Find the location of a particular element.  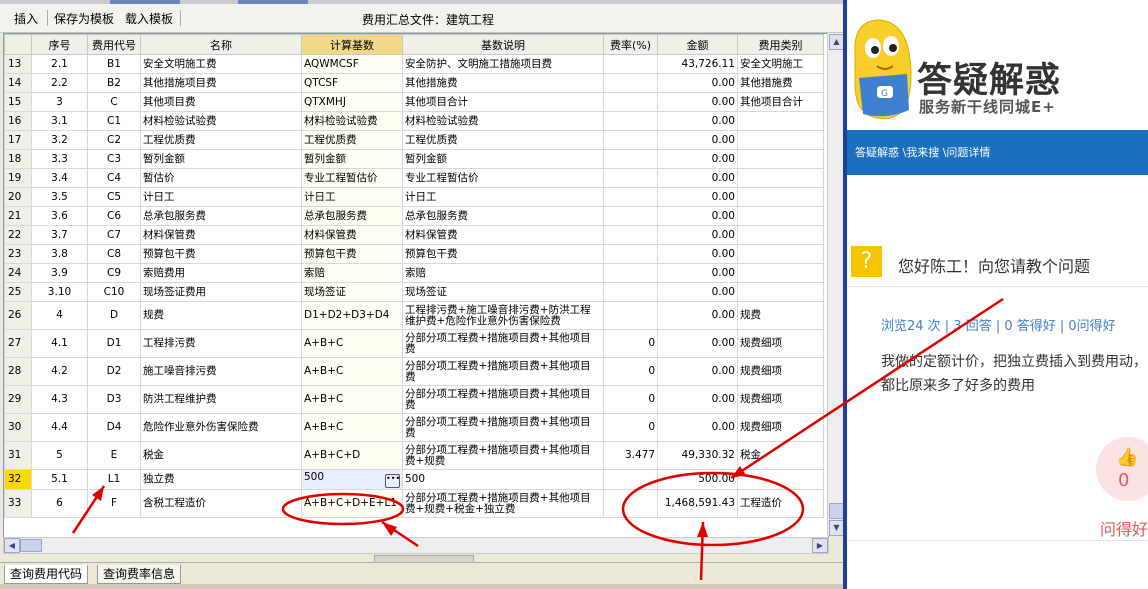

base-desc-cell: 500 is located at coordinates (503, 479).